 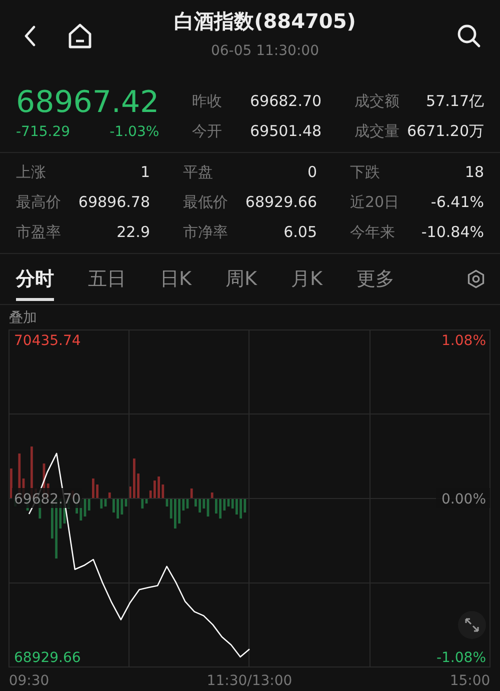 I want to click on settings-icon, so click(x=476, y=279).